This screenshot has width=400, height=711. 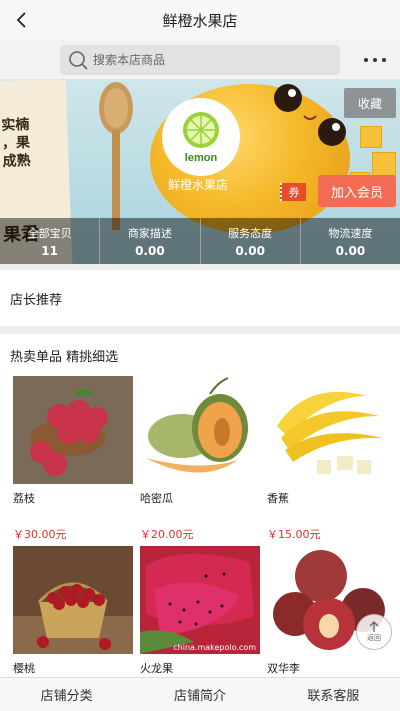 I want to click on recommend-section: 店长推荐, so click(x=200, y=298).